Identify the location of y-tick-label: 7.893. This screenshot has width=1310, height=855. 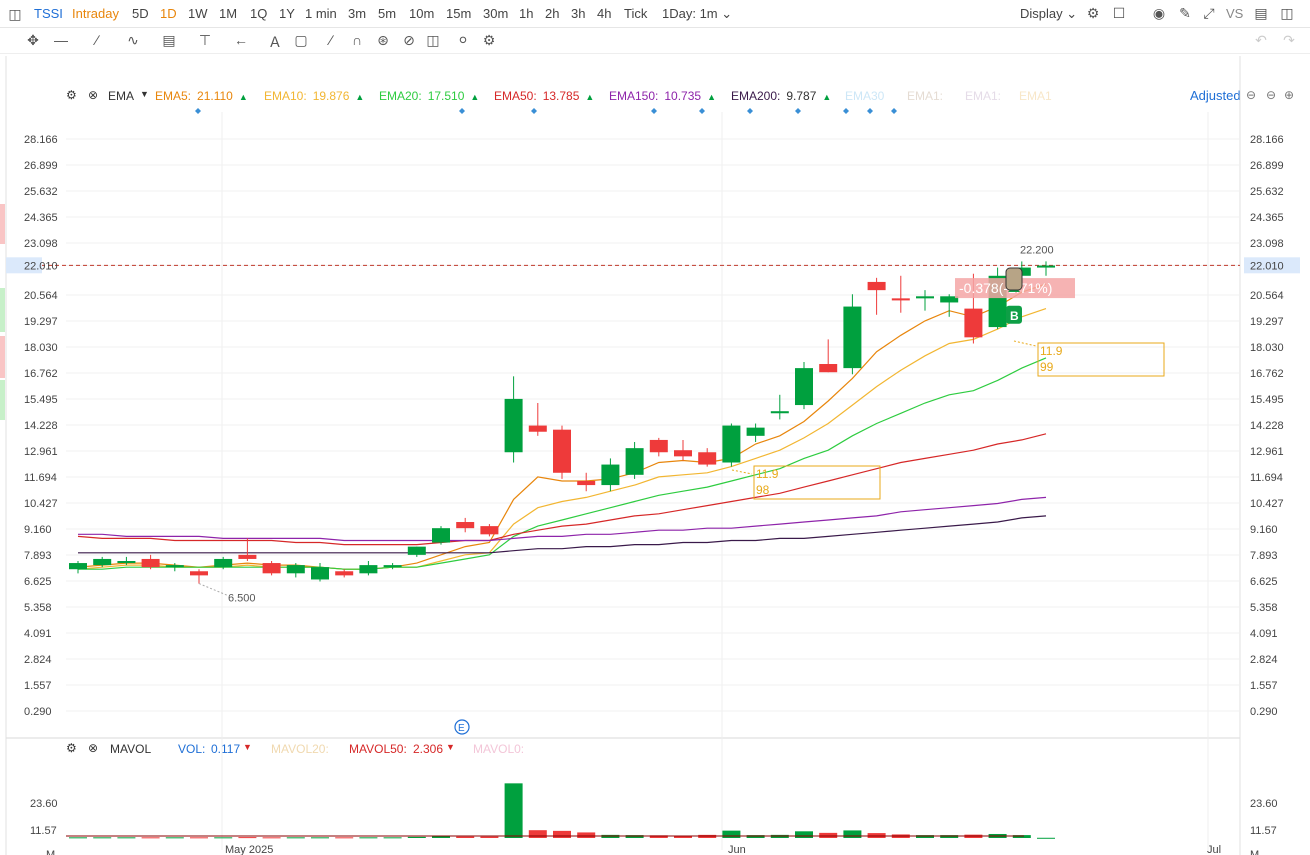
(1264, 556).